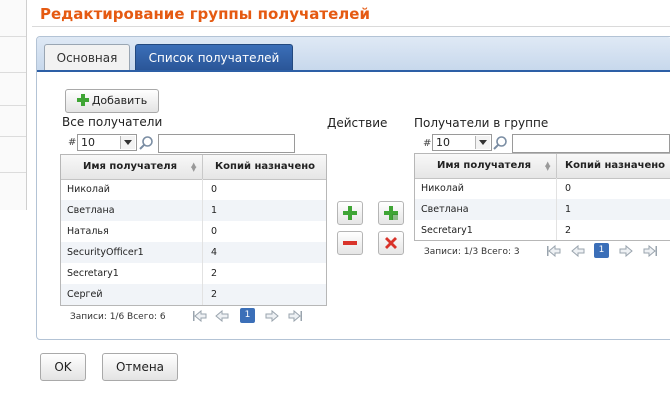 The height and width of the screenshot is (400, 670). Describe the element at coordinates (85, 294) in the screenshot. I see `recipient-name: Сергей` at that location.